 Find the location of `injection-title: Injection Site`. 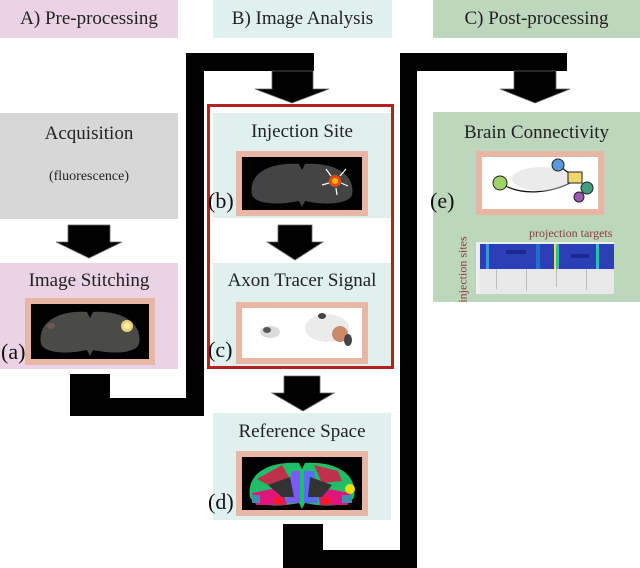

injection-title: Injection Site is located at coordinates (302, 131).